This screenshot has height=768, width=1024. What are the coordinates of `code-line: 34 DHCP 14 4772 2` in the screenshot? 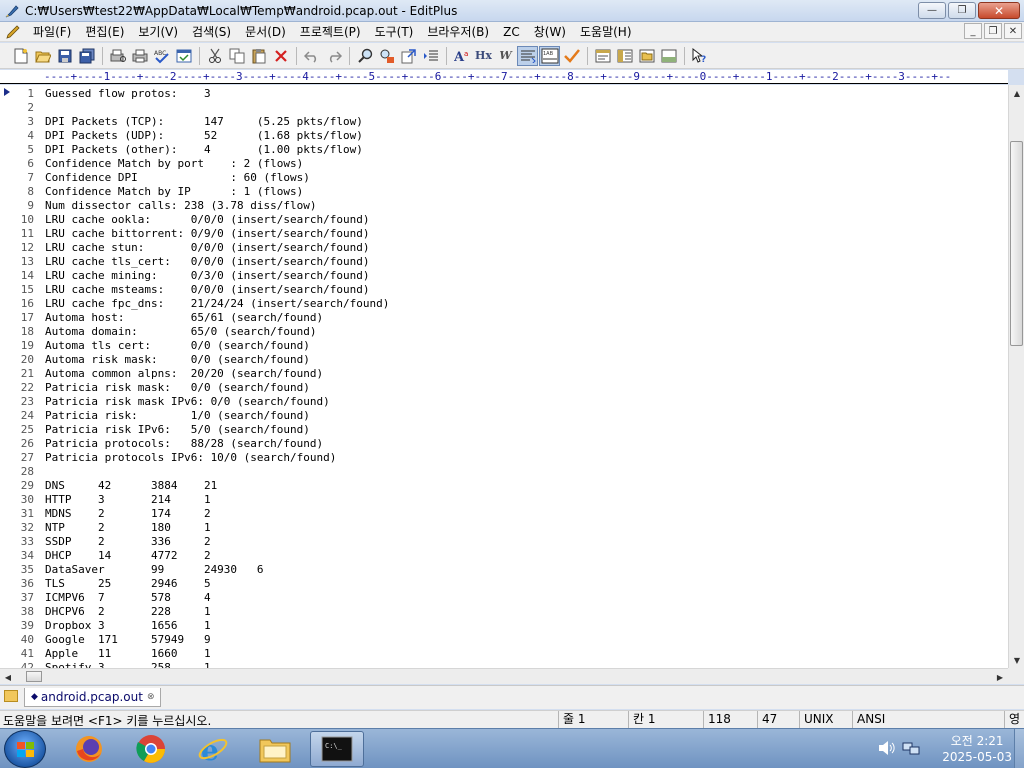 It's located at (504, 556).